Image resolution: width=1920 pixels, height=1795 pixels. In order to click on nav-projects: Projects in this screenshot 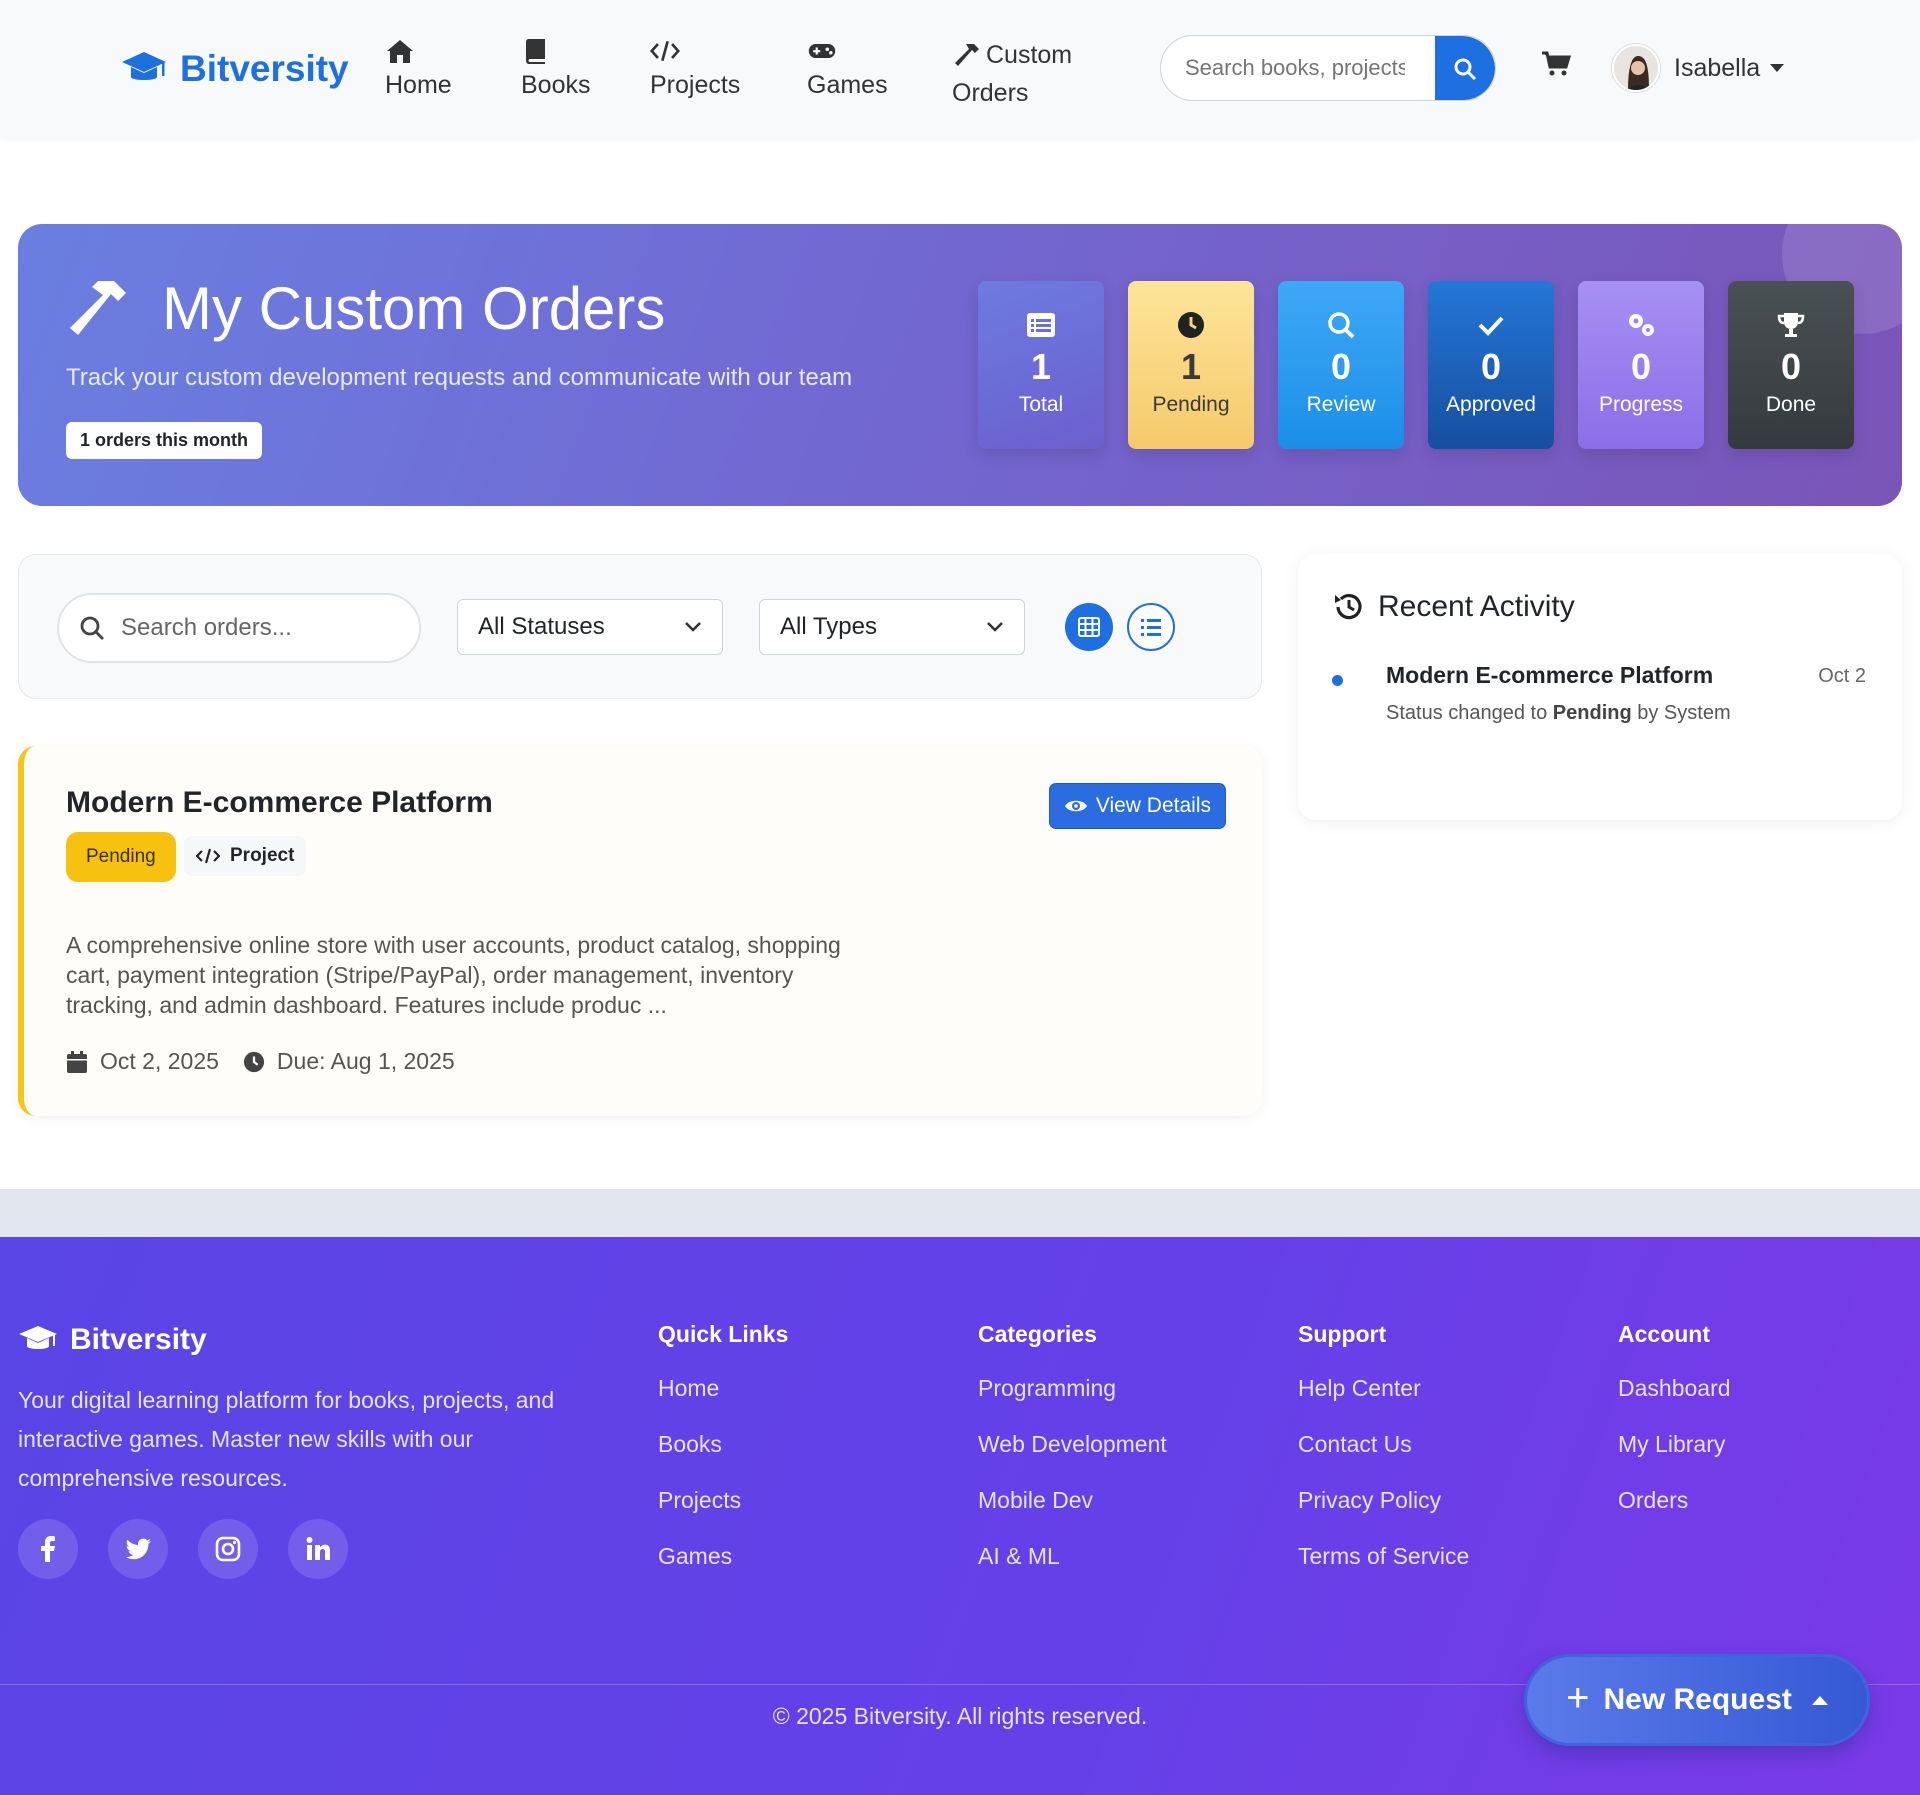, I will do `click(695, 70)`.